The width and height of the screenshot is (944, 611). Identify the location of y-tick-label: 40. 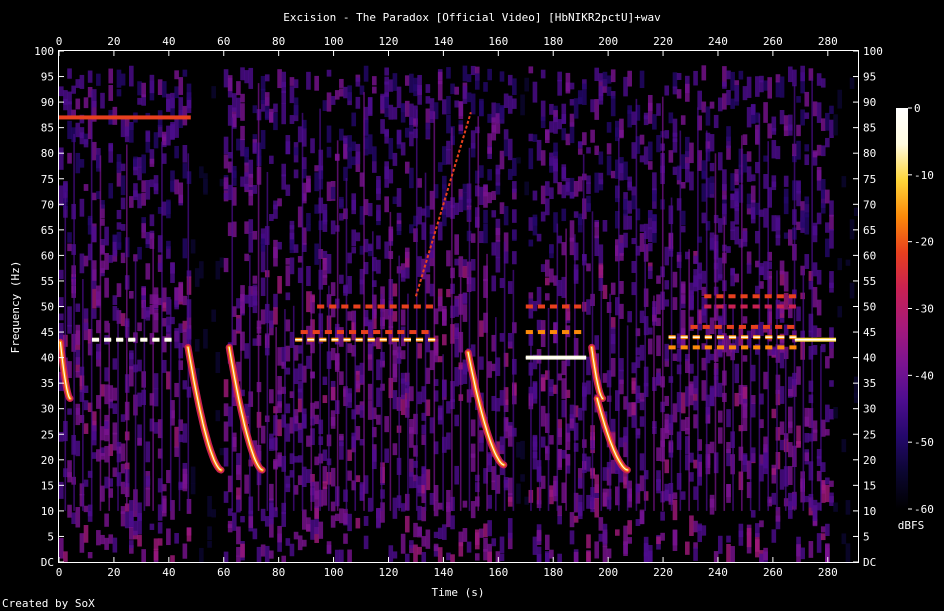
(47, 358).